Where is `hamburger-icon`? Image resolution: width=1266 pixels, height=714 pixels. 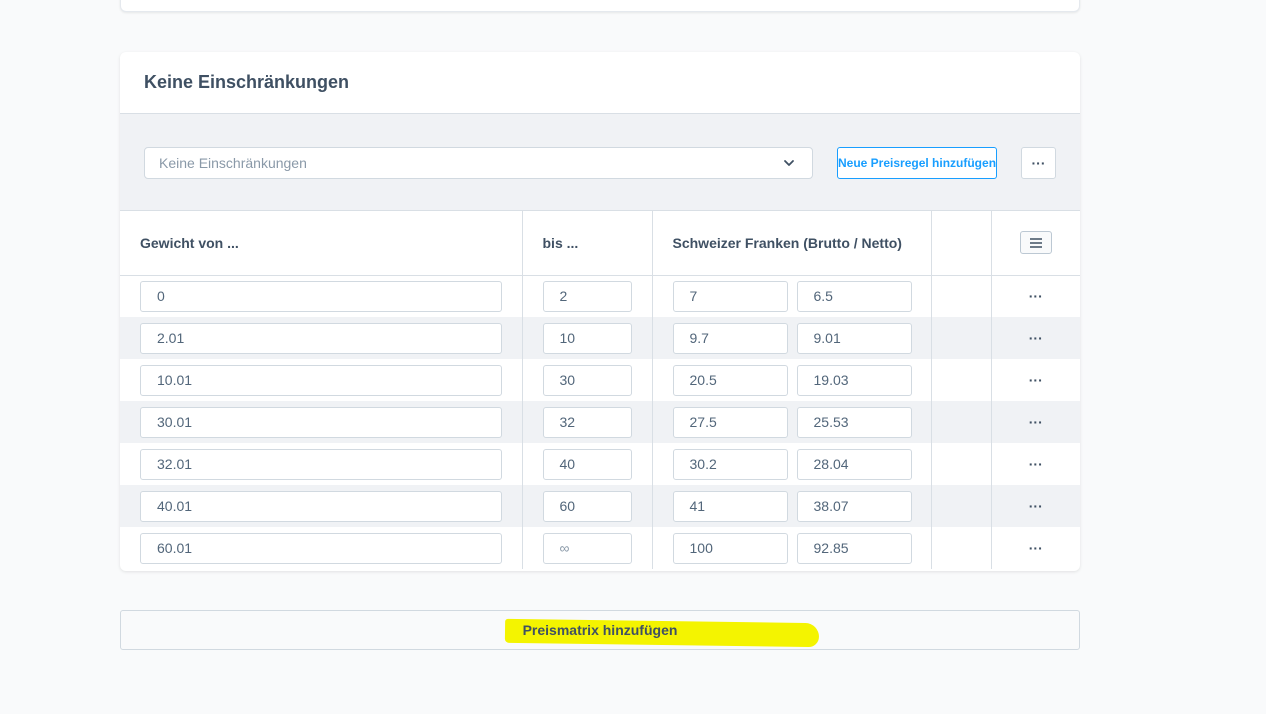
hamburger-icon is located at coordinates (1035, 243).